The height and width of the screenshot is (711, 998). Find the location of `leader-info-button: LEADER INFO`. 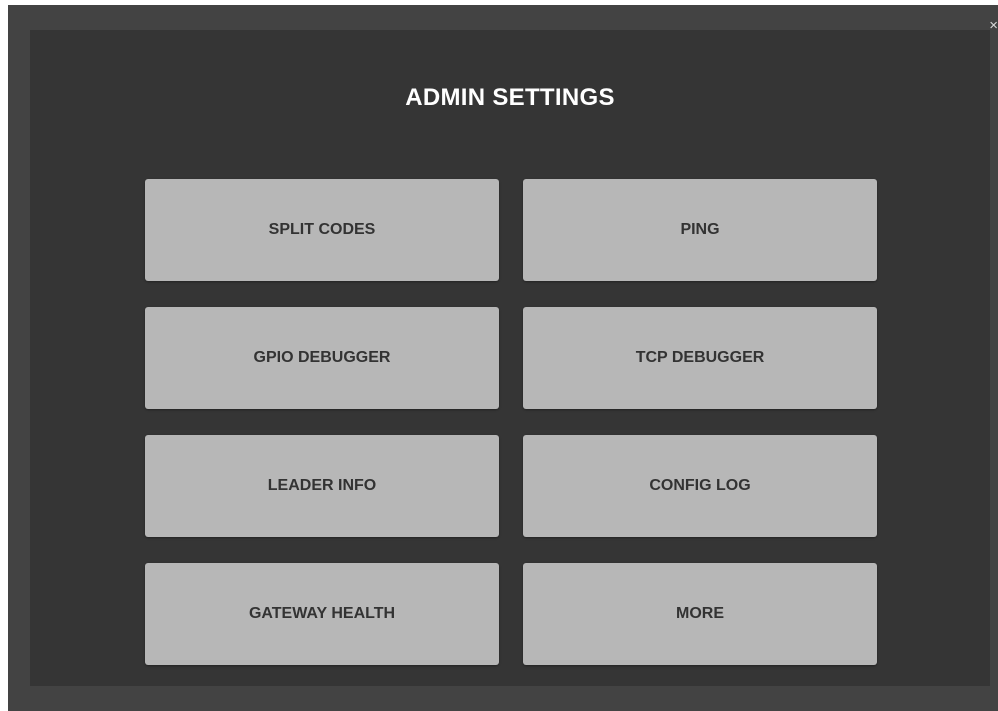

leader-info-button: LEADER INFO is located at coordinates (322, 486).